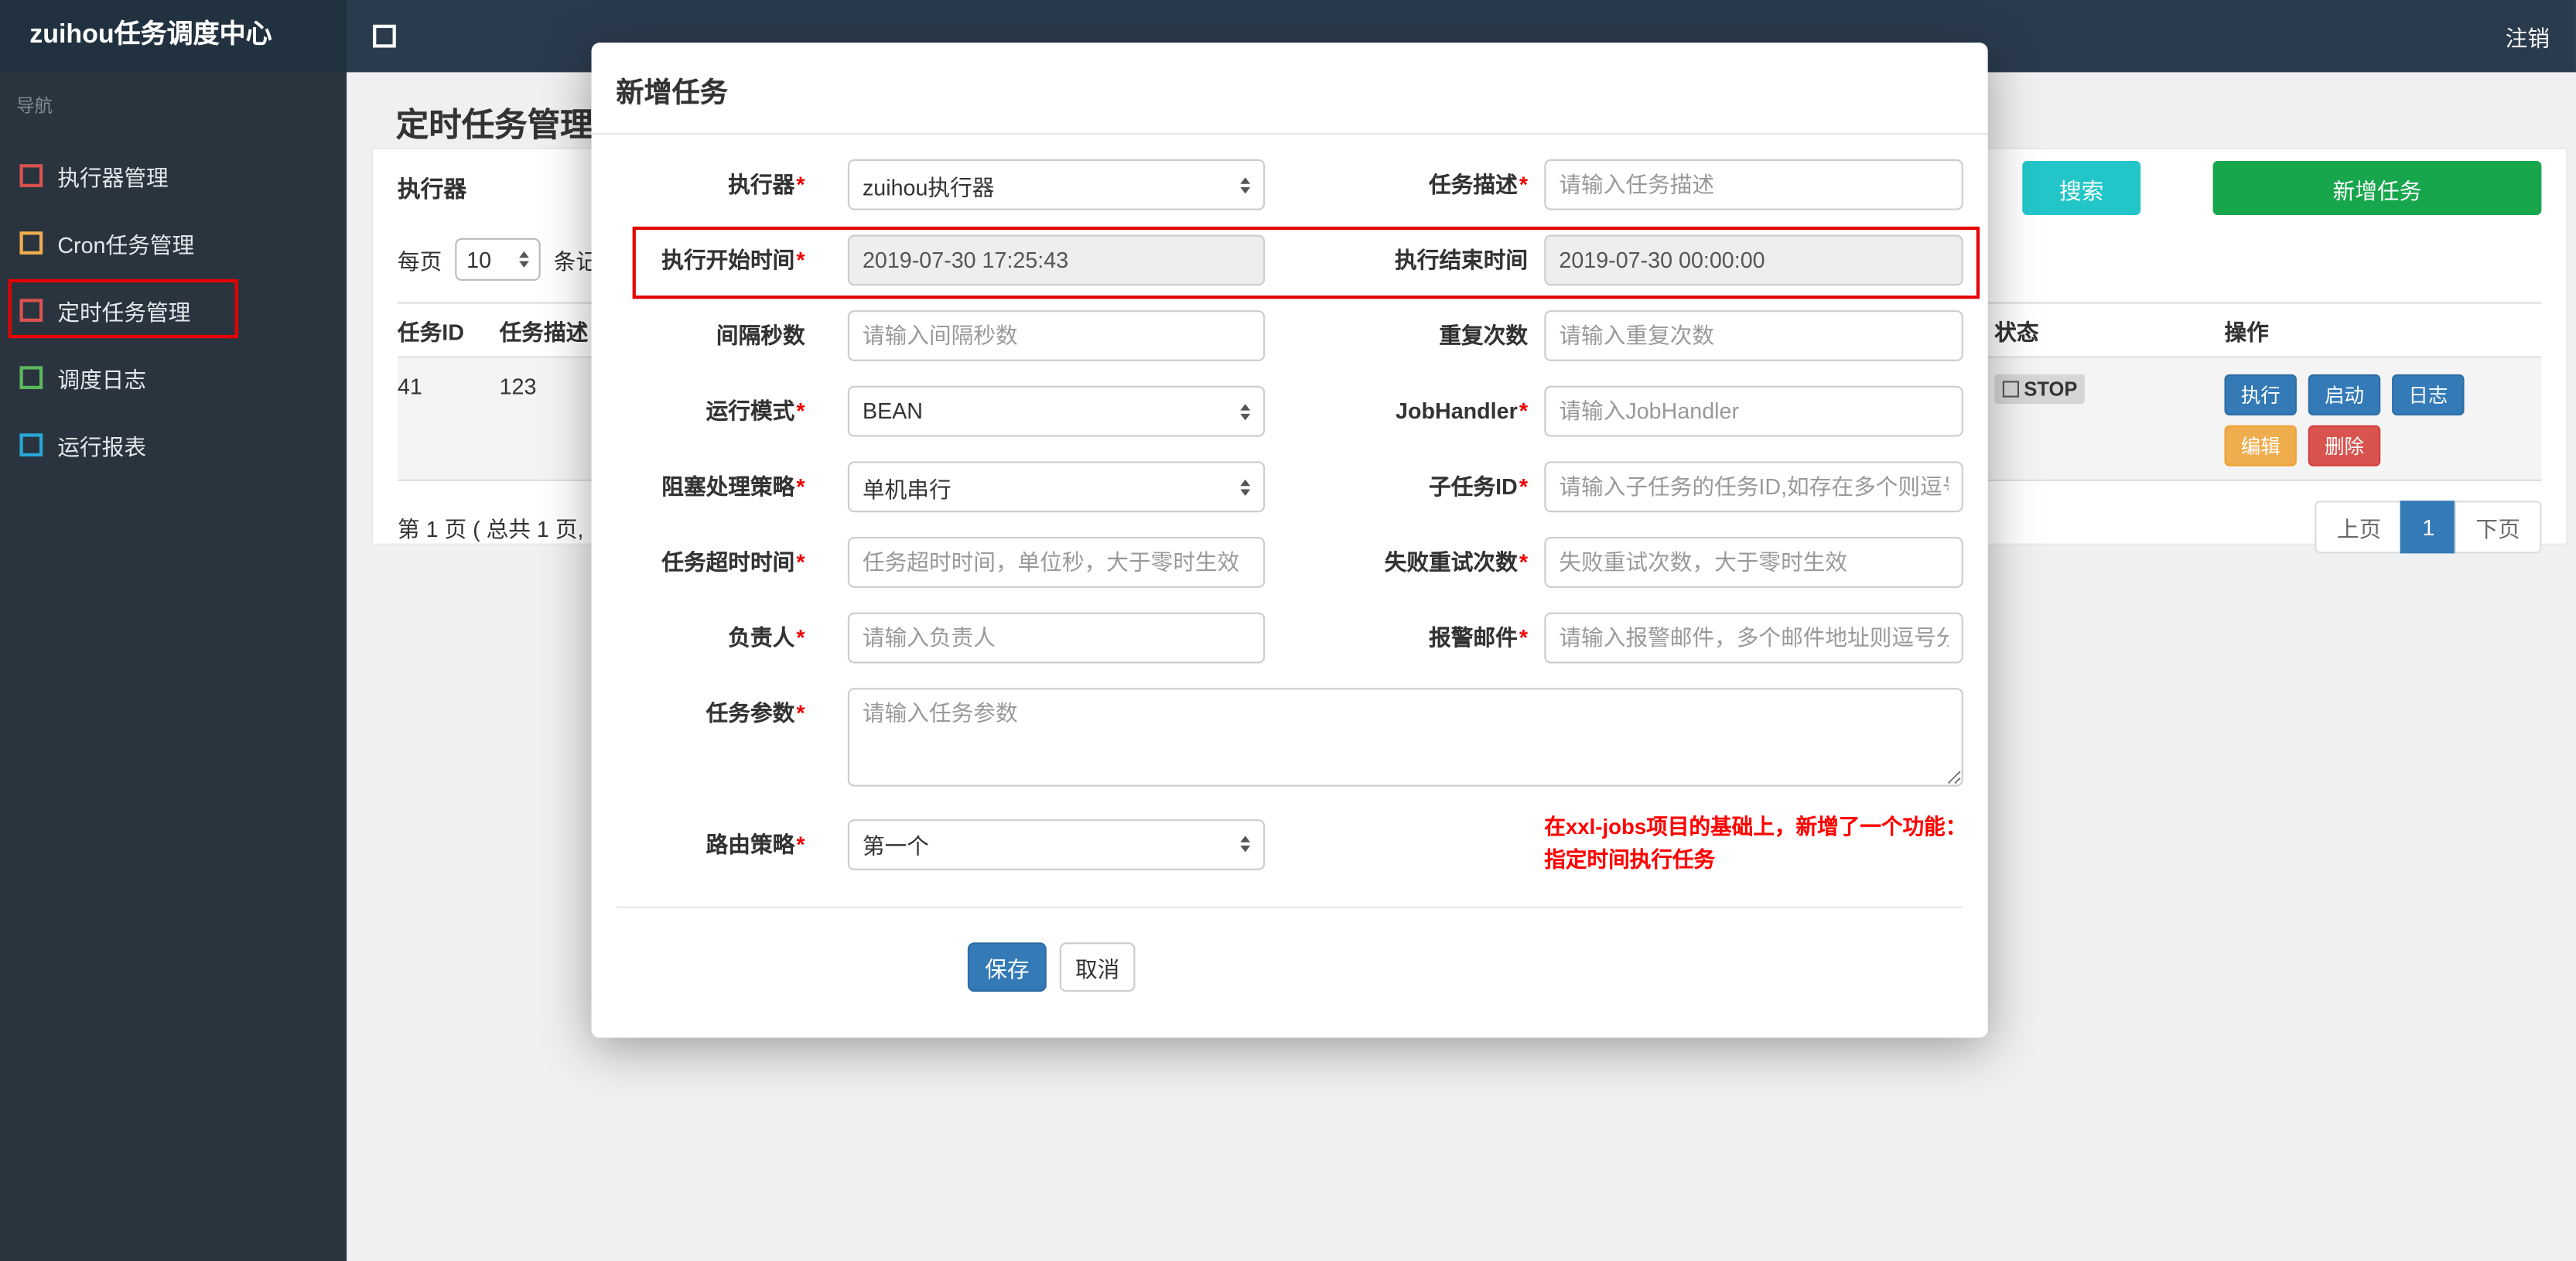 The height and width of the screenshot is (1261, 2576). I want to click on red-square-icon, so click(31, 174).